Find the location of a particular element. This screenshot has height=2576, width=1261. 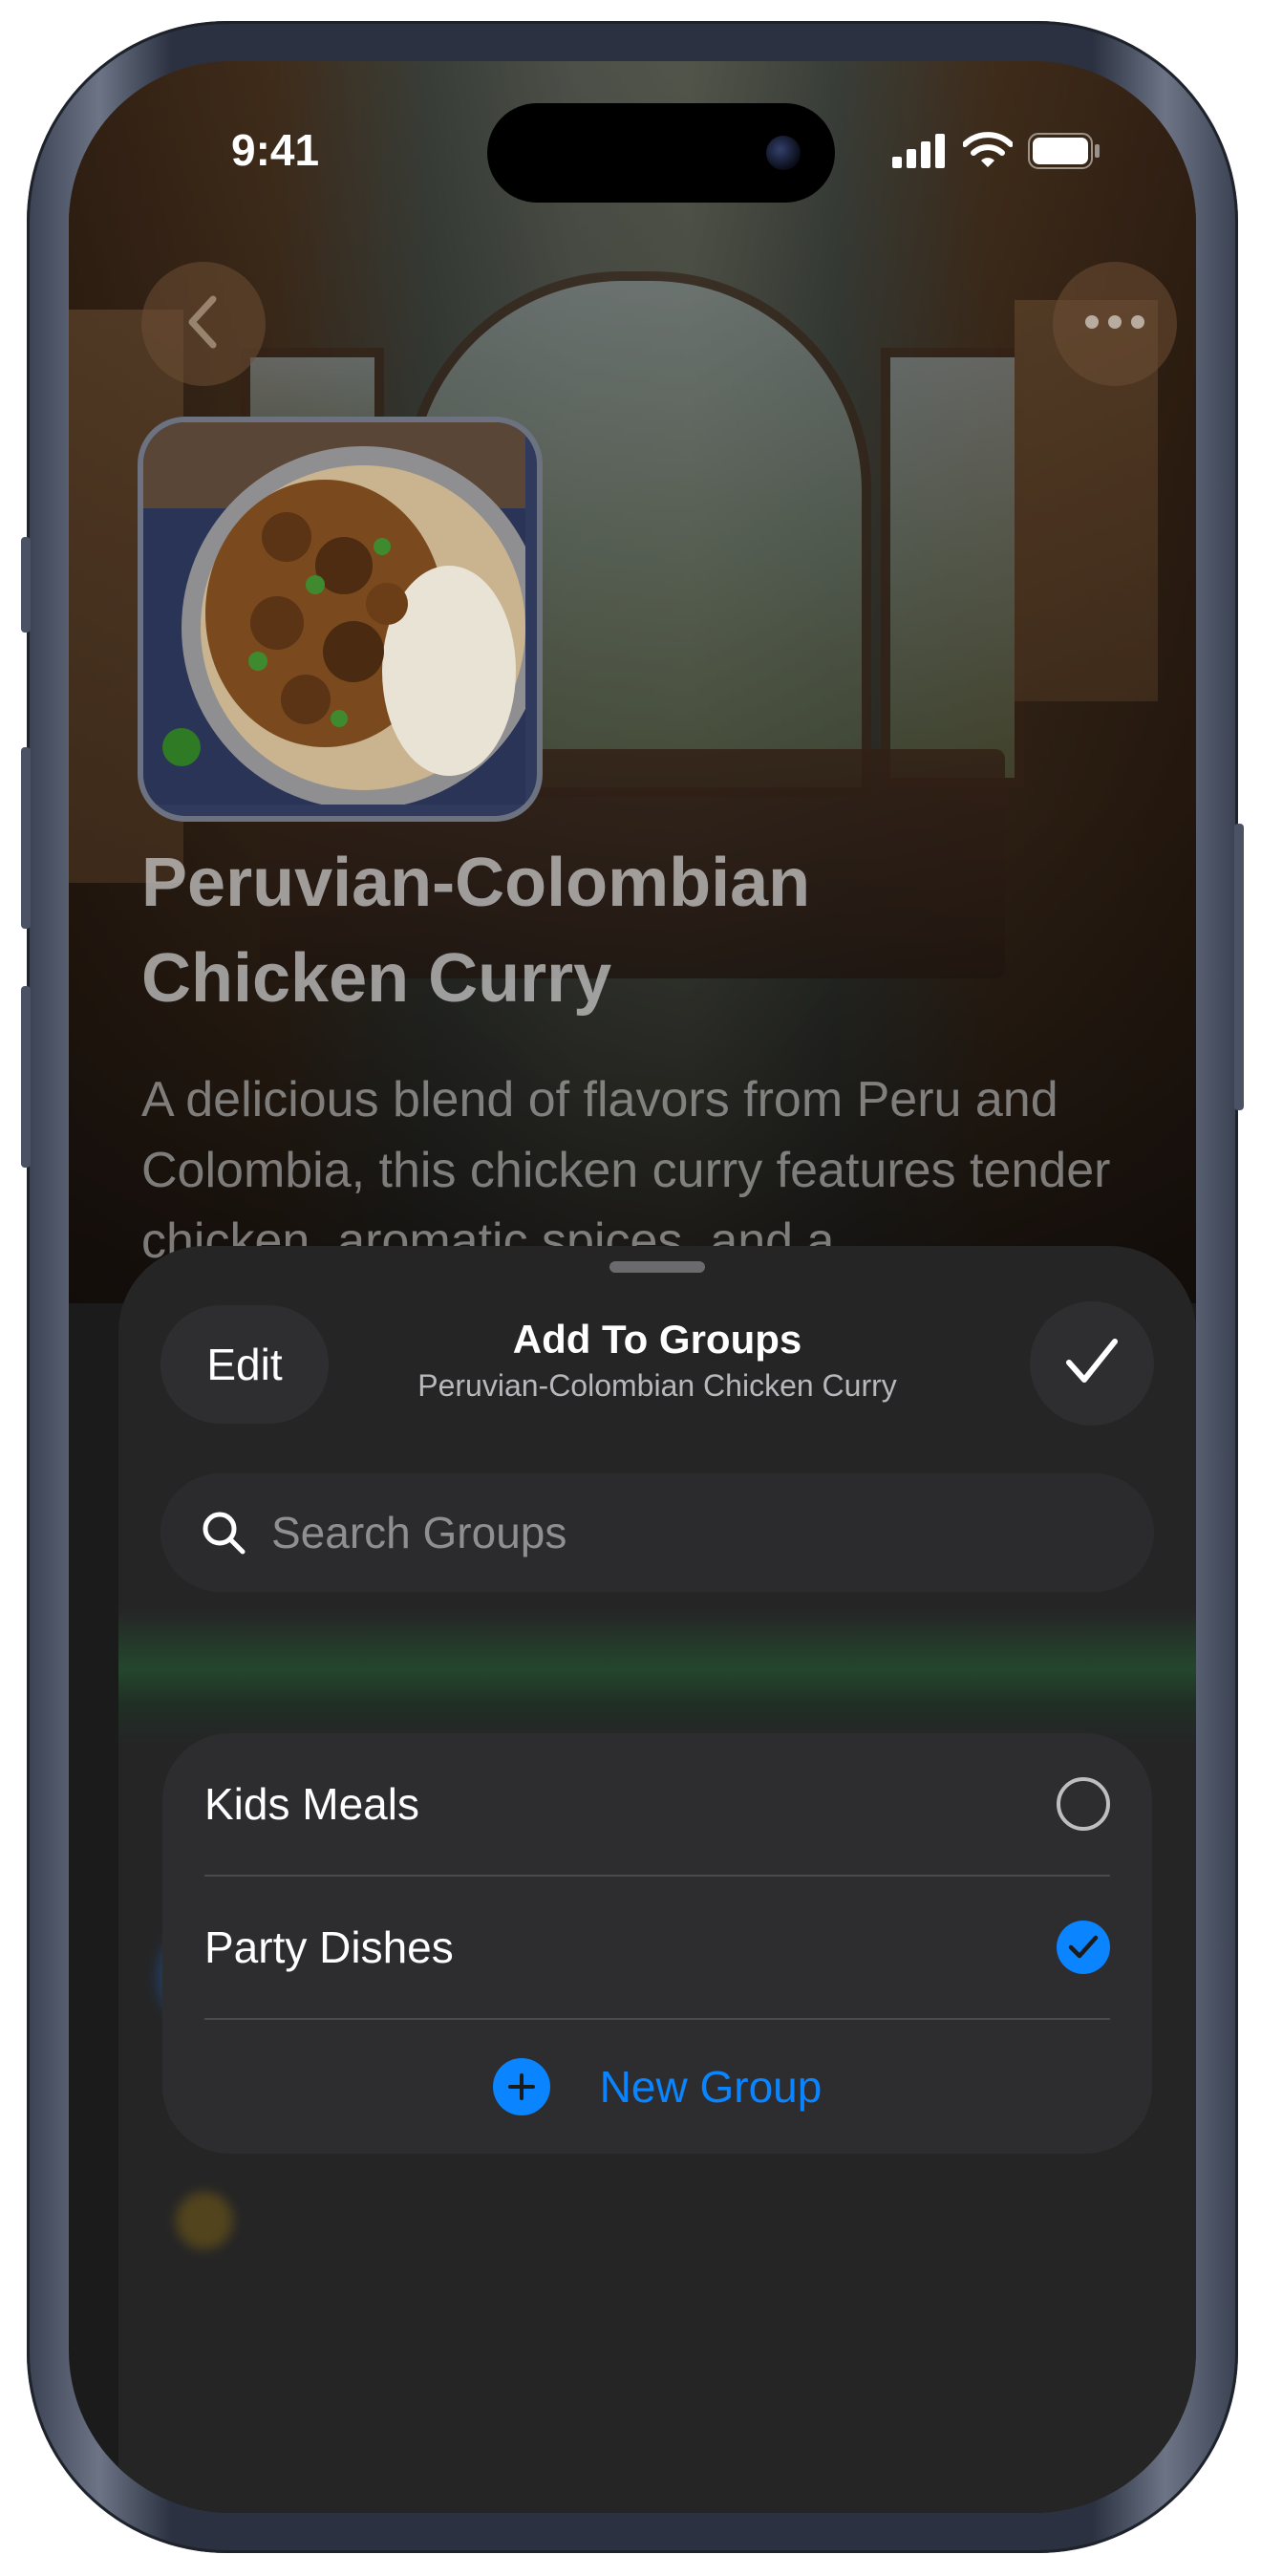

recipe-image is located at coordinates (340, 619).